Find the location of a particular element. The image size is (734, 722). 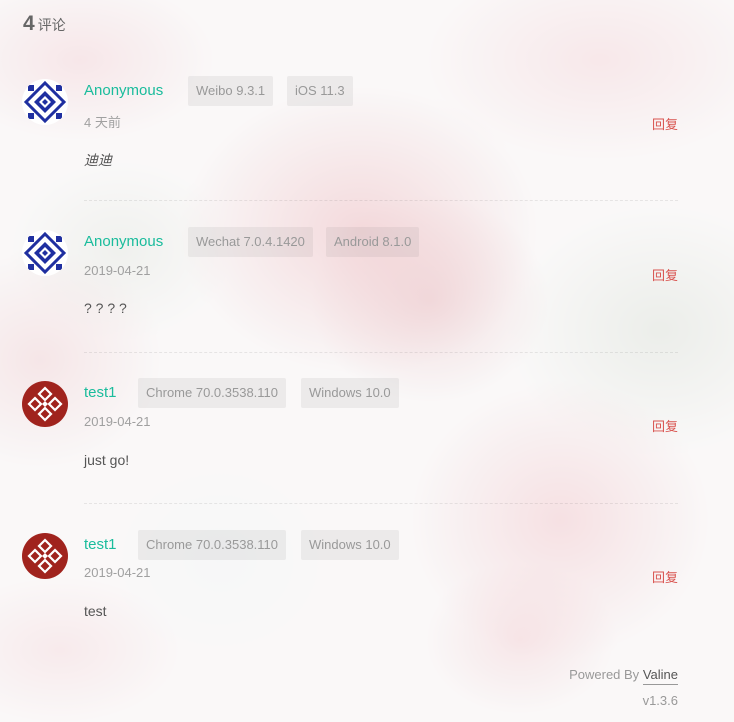

comment-text: 迪迪 is located at coordinates (98, 160).